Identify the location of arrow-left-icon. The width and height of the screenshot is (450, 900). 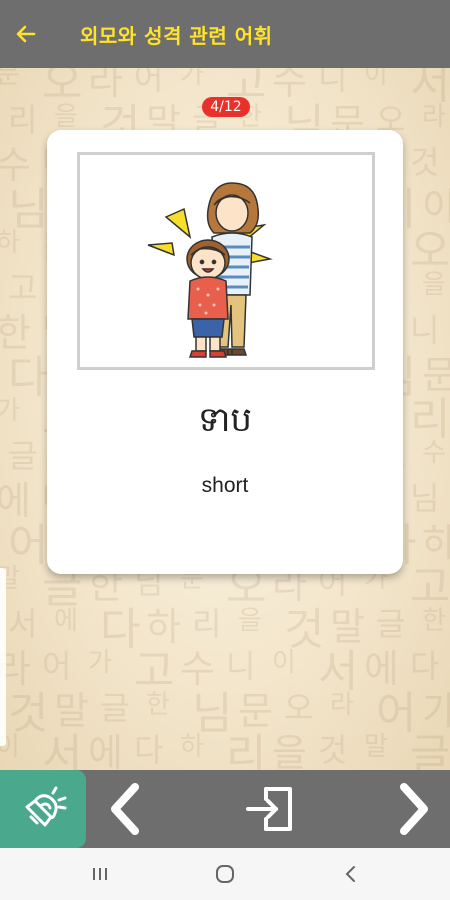
(26, 34).